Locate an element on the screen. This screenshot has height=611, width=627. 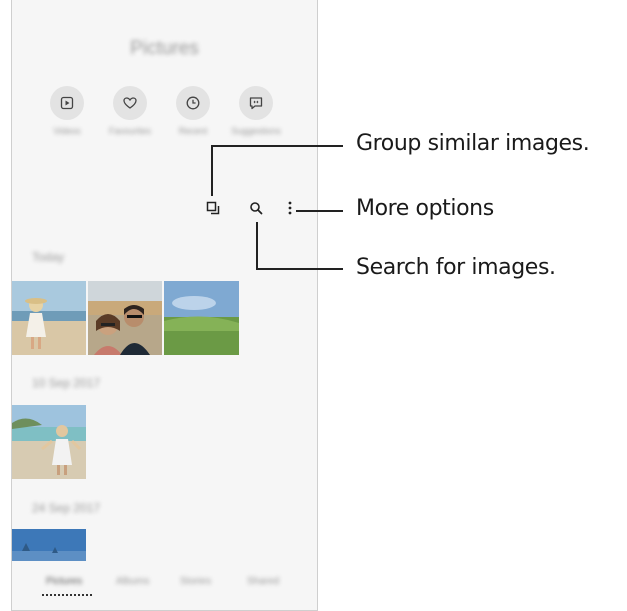
callout-line-more is located at coordinates (319, 211).